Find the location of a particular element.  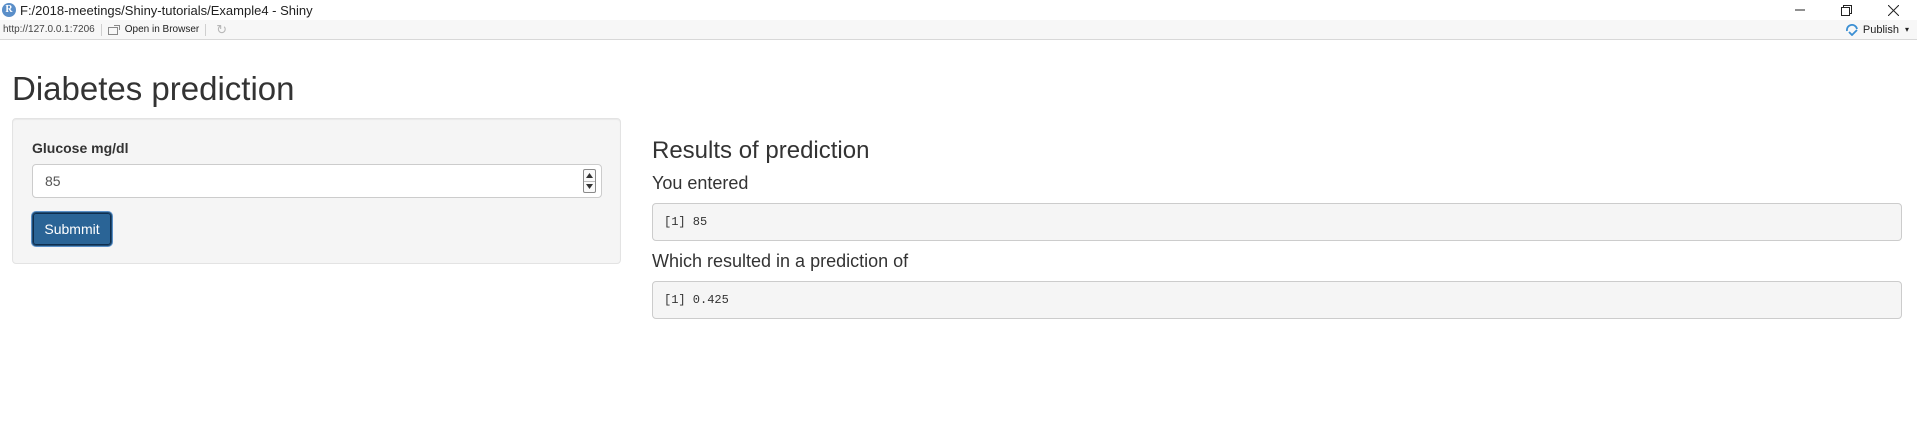

sidebar-panel: Glucose mg/dl 85 Submmit is located at coordinates (316, 191).